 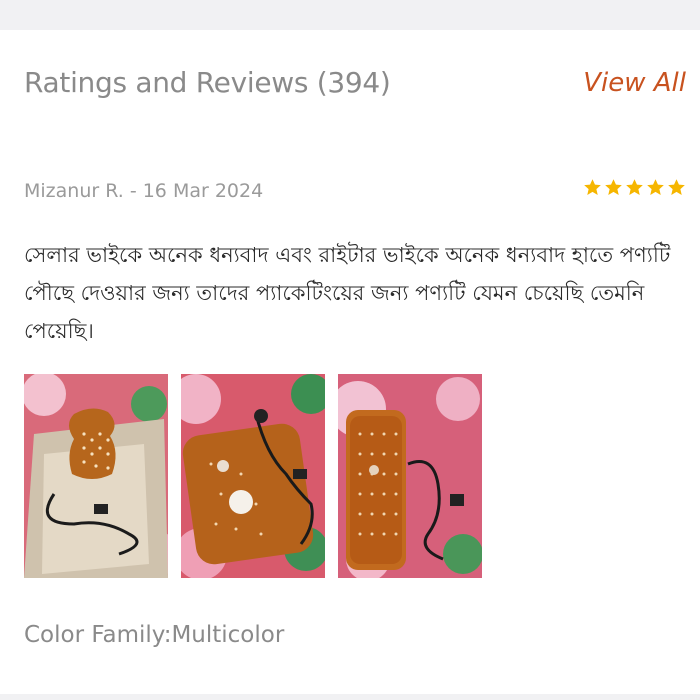 I want to click on hot-water-bag-in-box-image, so click(x=96, y=476).